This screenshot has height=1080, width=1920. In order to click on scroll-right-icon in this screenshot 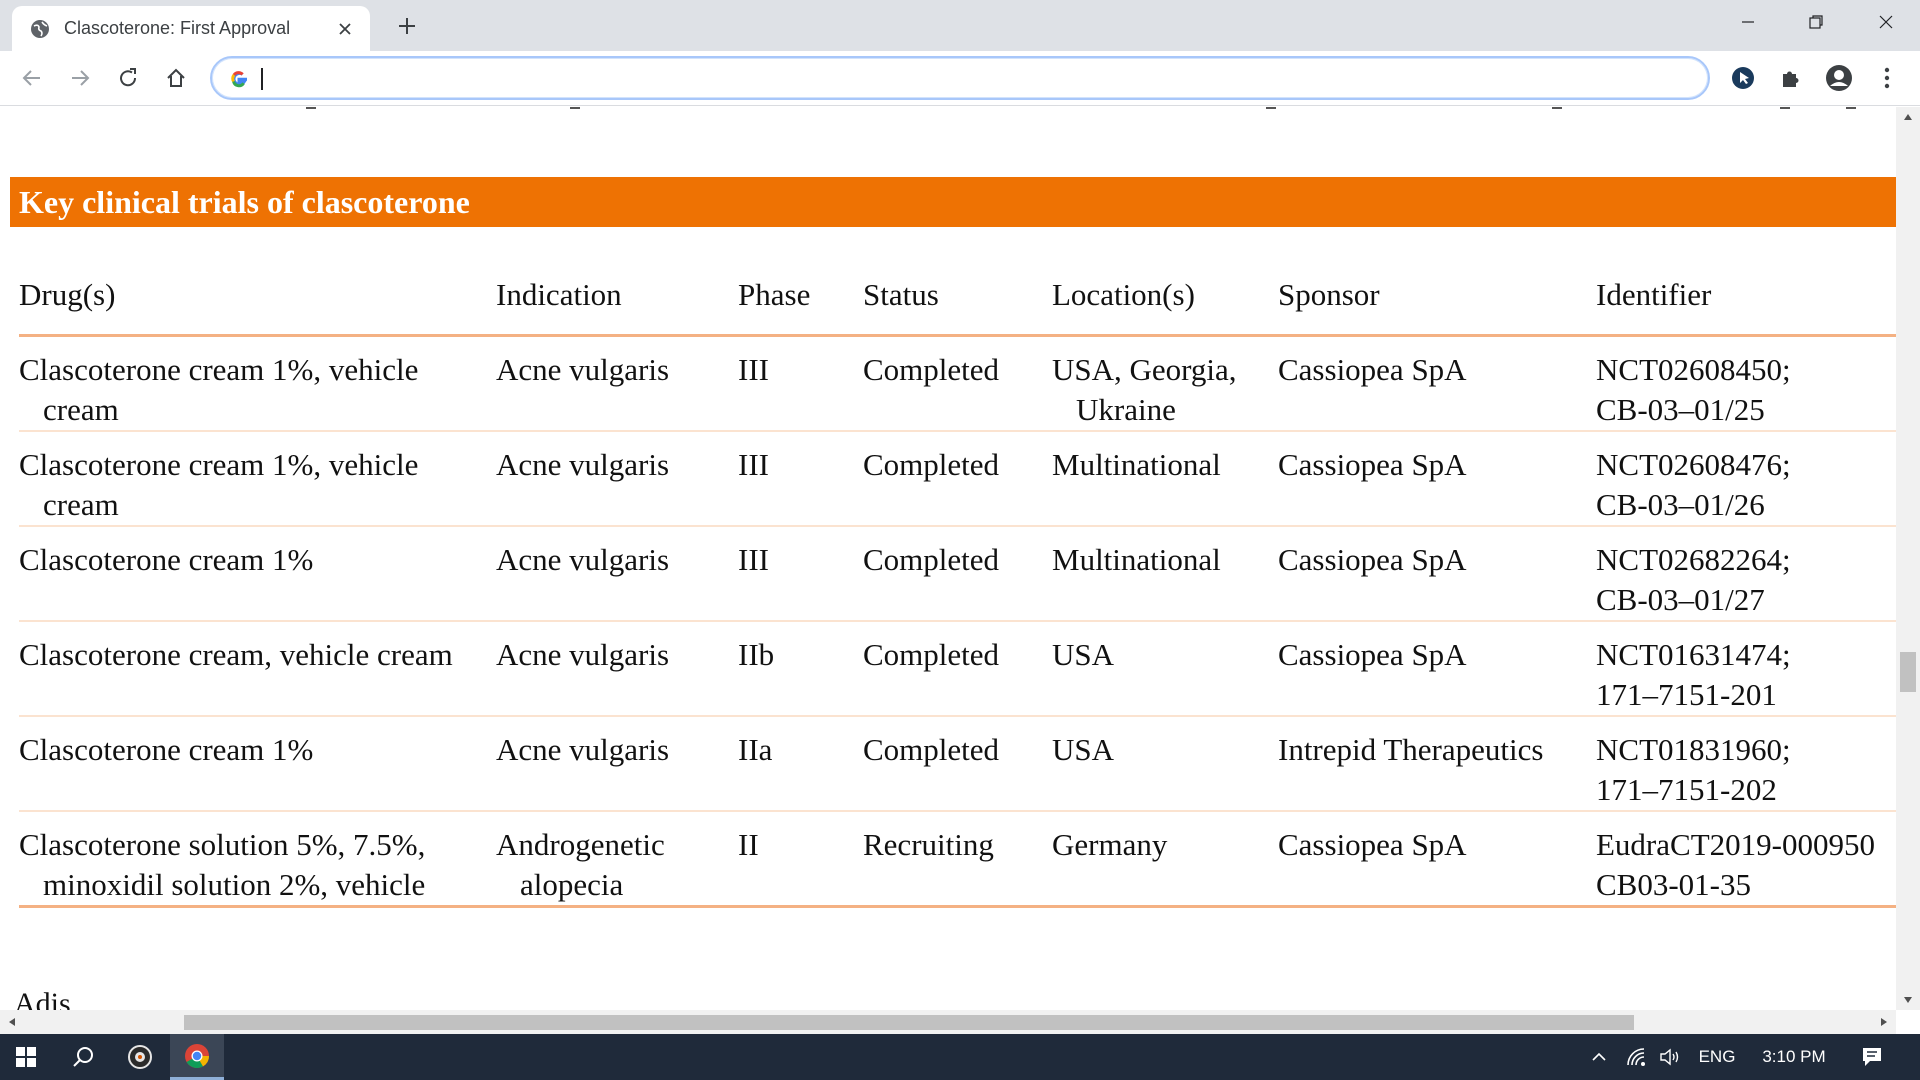, I will do `click(1884, 1022)`.